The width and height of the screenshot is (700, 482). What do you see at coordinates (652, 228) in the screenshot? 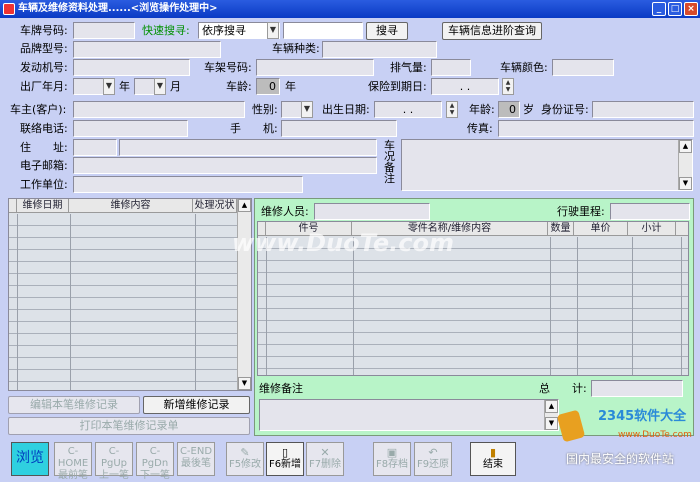
I see `parts-col-subtotal: 小计` at bounding box center [652, 228].